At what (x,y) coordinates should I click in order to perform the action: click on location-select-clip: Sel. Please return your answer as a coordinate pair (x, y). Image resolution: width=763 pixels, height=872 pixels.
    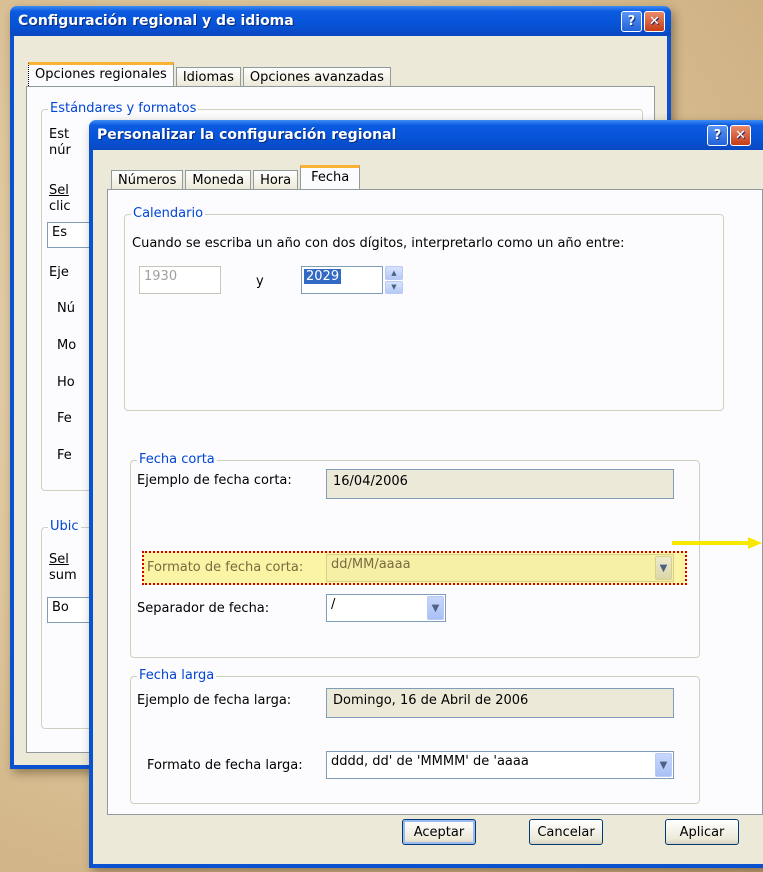
    Looking at the image, I should click on (59, 559).